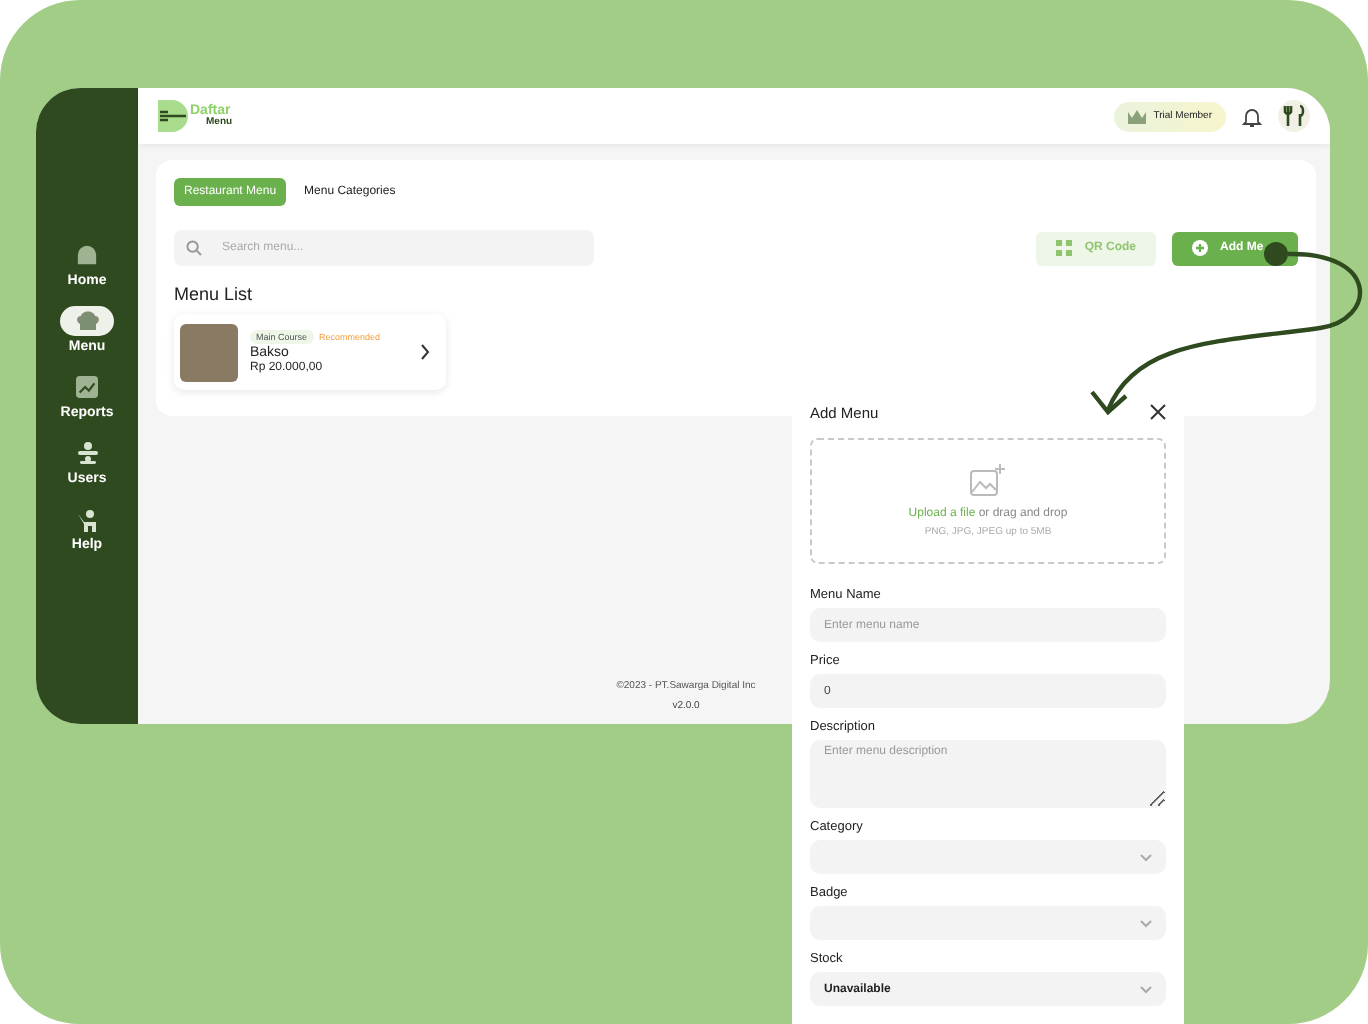 This screenshot has height=1024, width=1368. Describe the element at coordinates (1158, 412) in the screenshot. I see `close-icon` at that location.